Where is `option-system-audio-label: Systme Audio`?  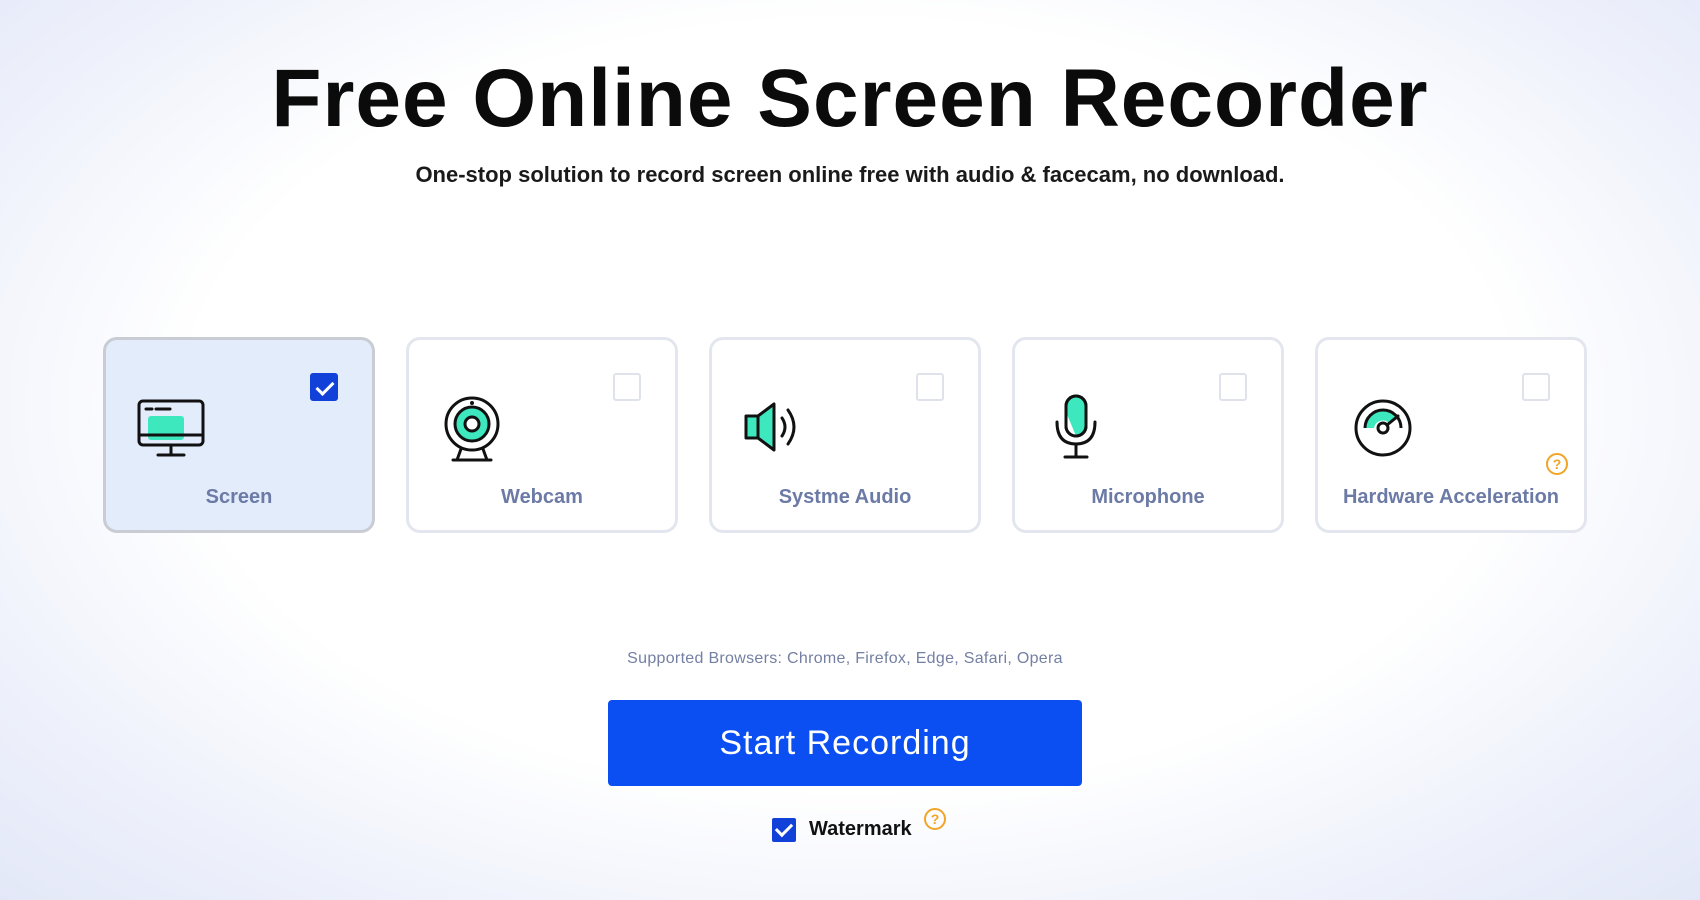
option-system-audio-label: Systme Audio is located at coordinates (845, 497).